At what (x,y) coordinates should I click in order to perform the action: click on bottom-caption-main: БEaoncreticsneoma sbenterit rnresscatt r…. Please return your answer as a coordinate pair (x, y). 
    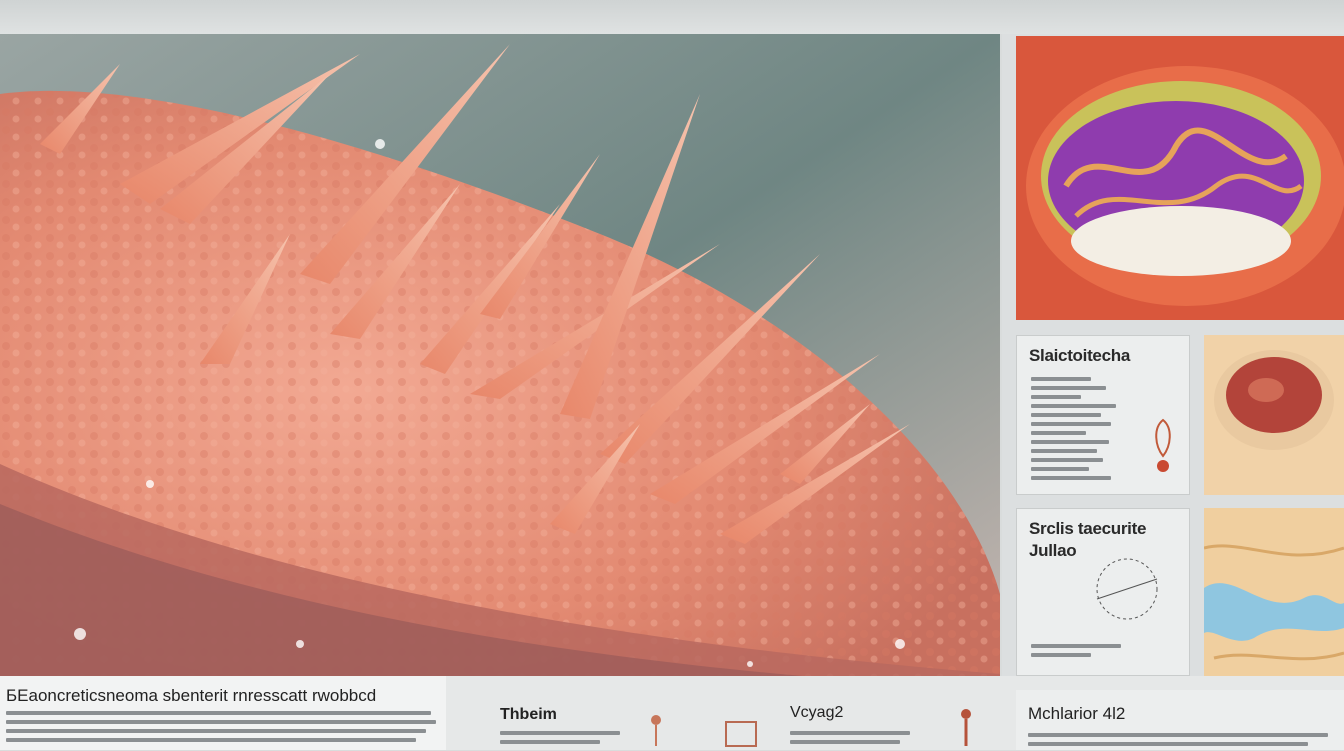
    Looking at the image, I should click on (191, 695).